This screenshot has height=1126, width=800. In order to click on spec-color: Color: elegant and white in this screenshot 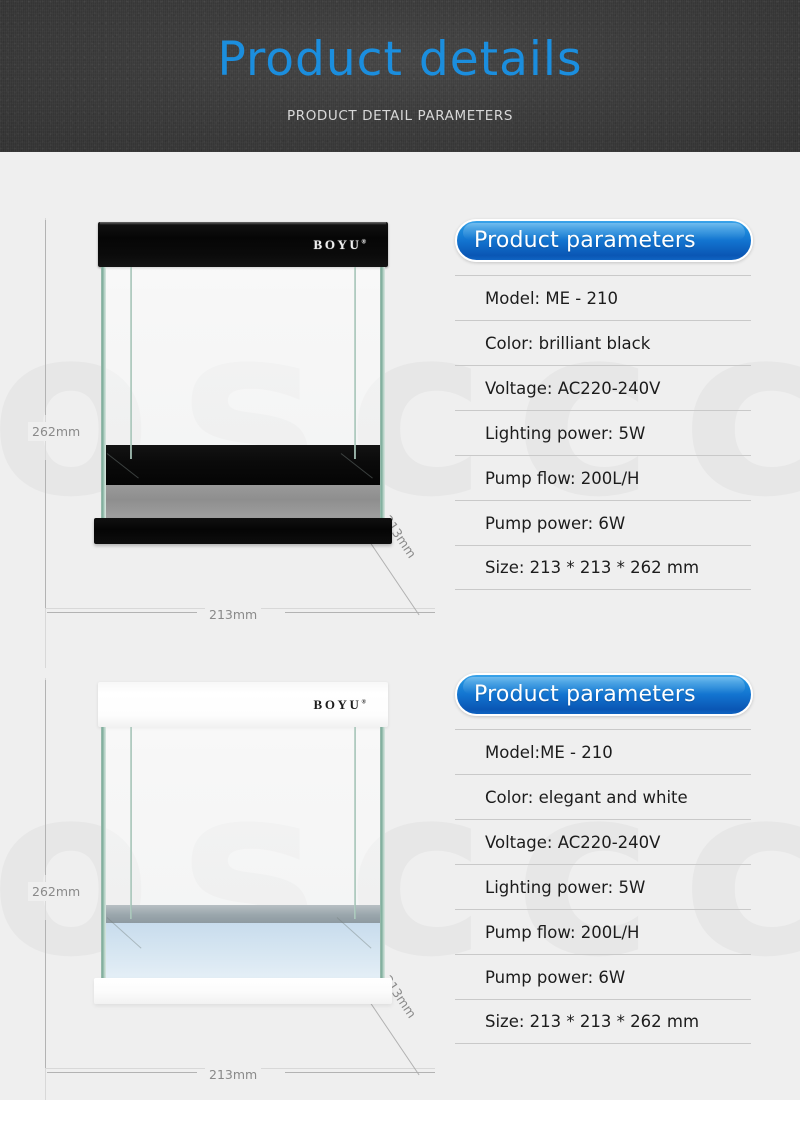, I will do `click(586, 797)`.